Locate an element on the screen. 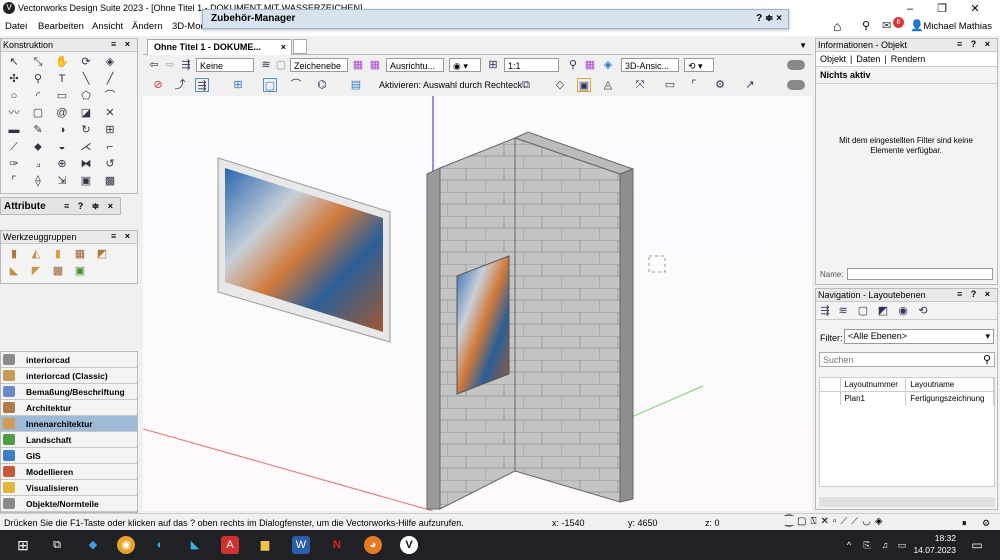 This screenshot has width=1000, height=560. measure-icon: ↗ is located at coordinates (750, 85).